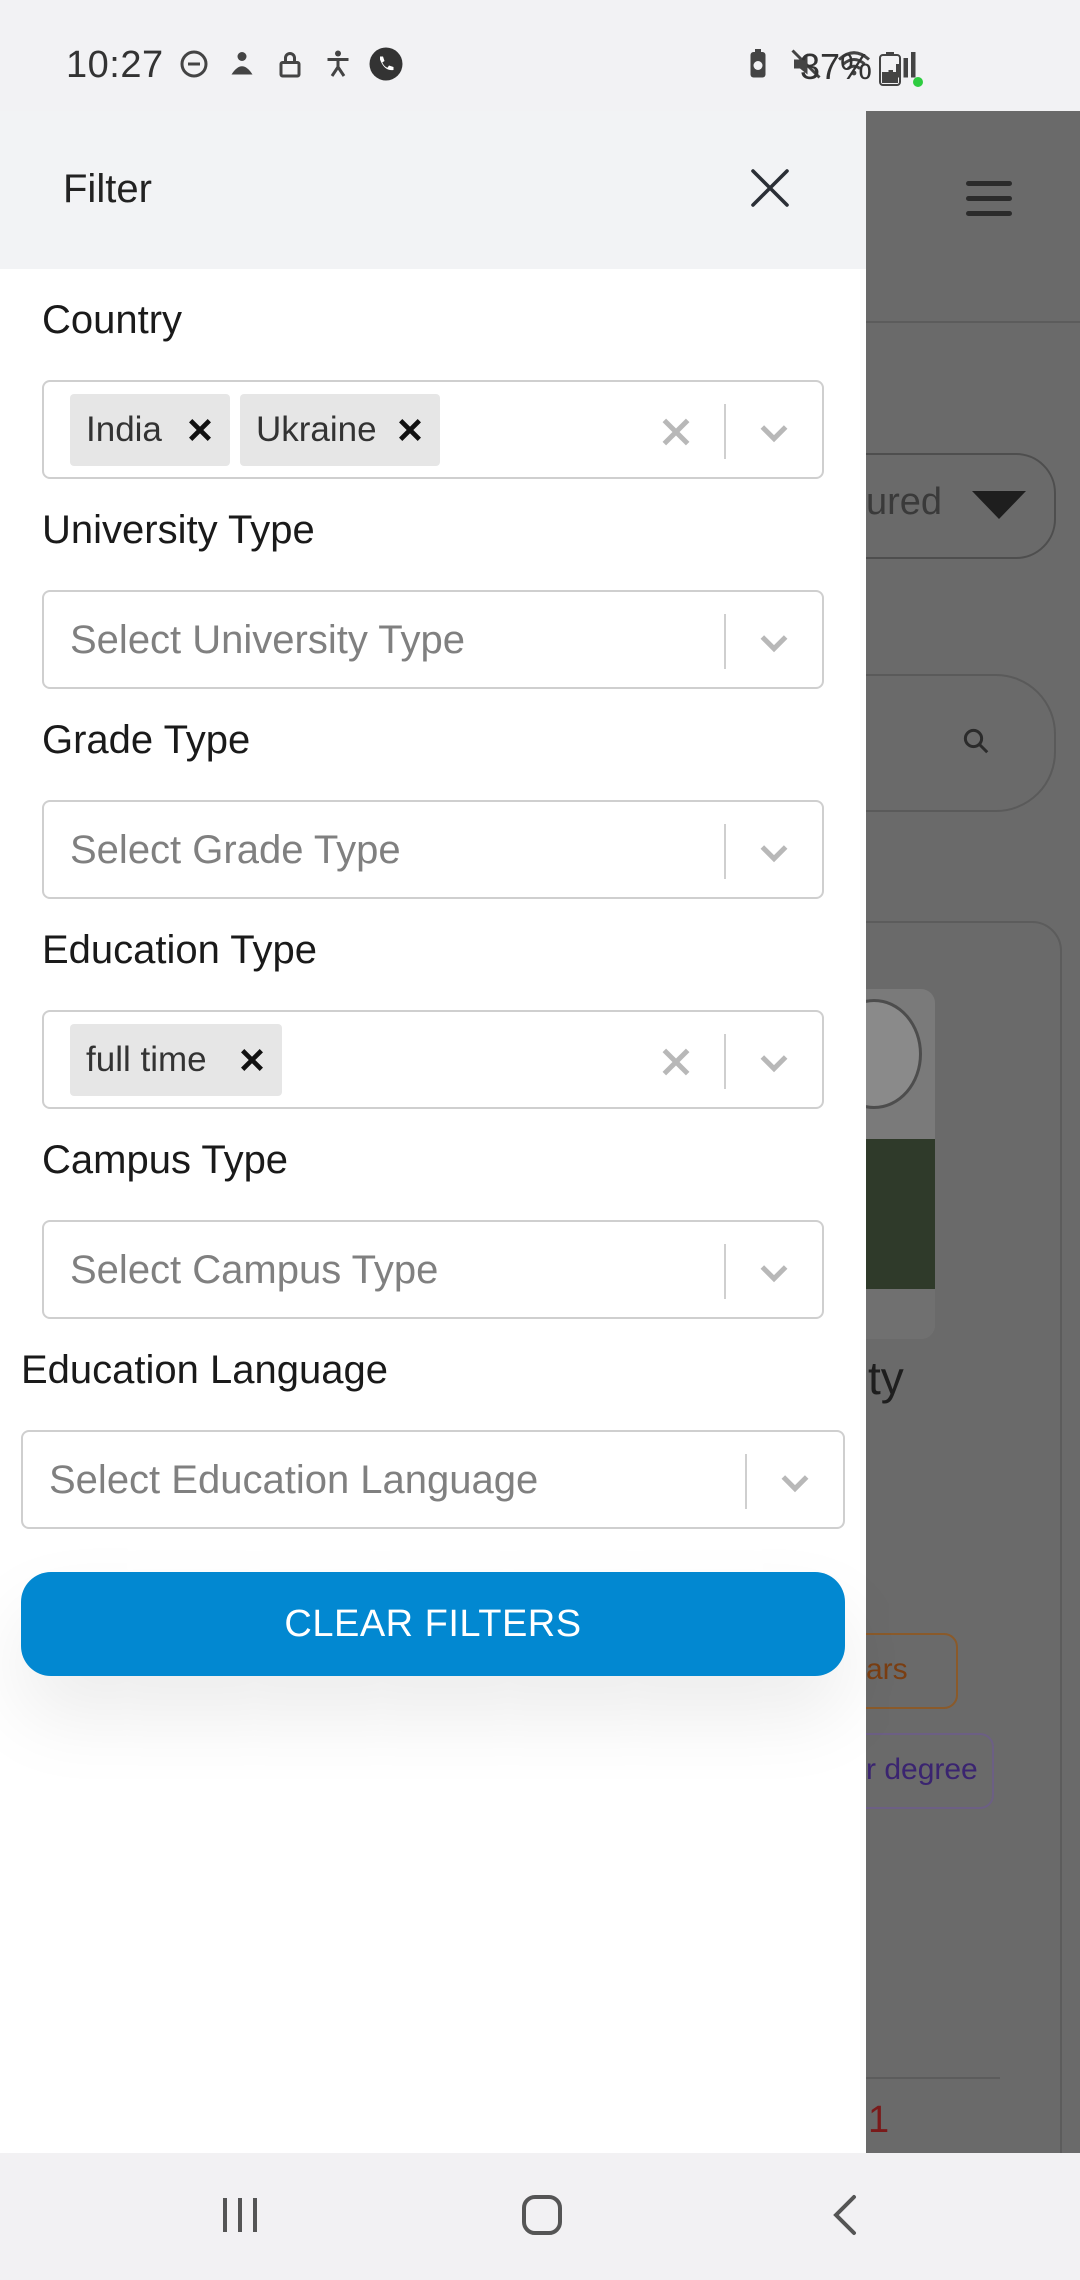 The width and height of the screenshot is (1080, 2280). Describe the element at coordinates (112, 320) in the screenshot. I see `country-label: Country` at that location.